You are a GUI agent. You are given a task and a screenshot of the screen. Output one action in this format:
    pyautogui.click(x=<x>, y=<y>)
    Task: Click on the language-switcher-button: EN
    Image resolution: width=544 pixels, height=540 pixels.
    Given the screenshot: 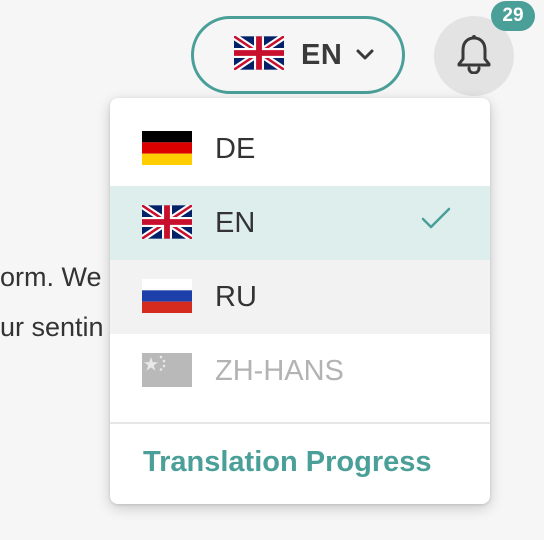 What is the action you would take?
    pyautogui.click(x=298, y=55)
    